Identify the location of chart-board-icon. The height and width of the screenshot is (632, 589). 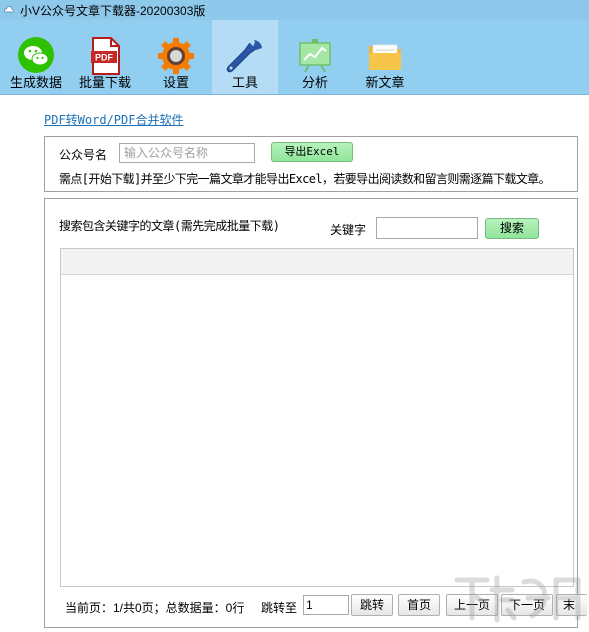
(315, 56).